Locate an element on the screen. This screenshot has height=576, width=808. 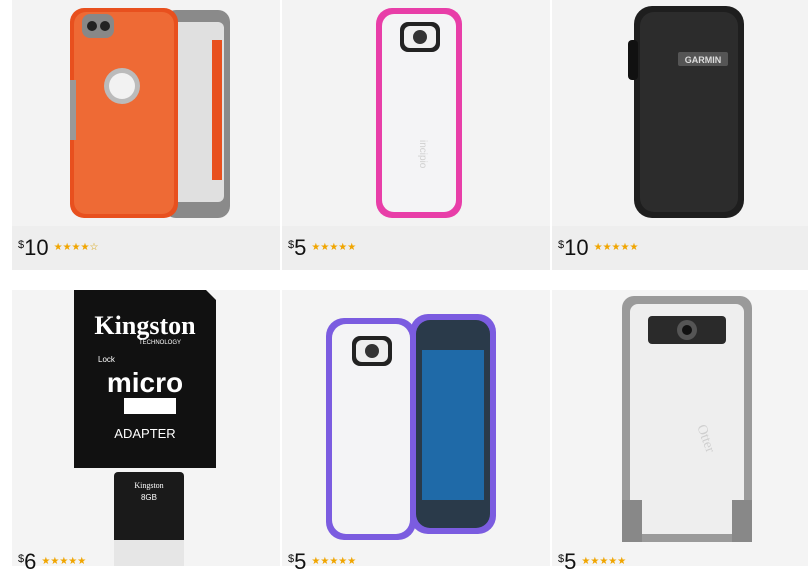
tech-text: TECHNOLOGY is located at coordinates (160, 343).